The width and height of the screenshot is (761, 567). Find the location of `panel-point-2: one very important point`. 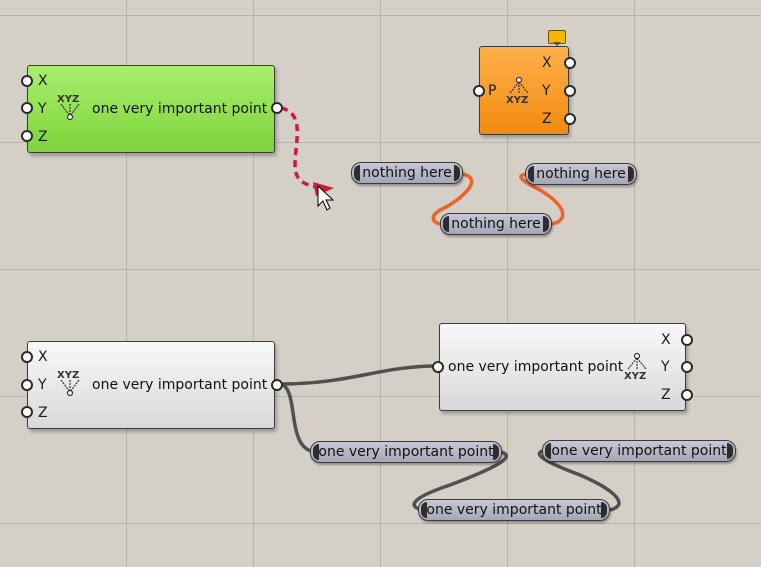

panel-point-2: one very important point is located at coordinates (639, 451).